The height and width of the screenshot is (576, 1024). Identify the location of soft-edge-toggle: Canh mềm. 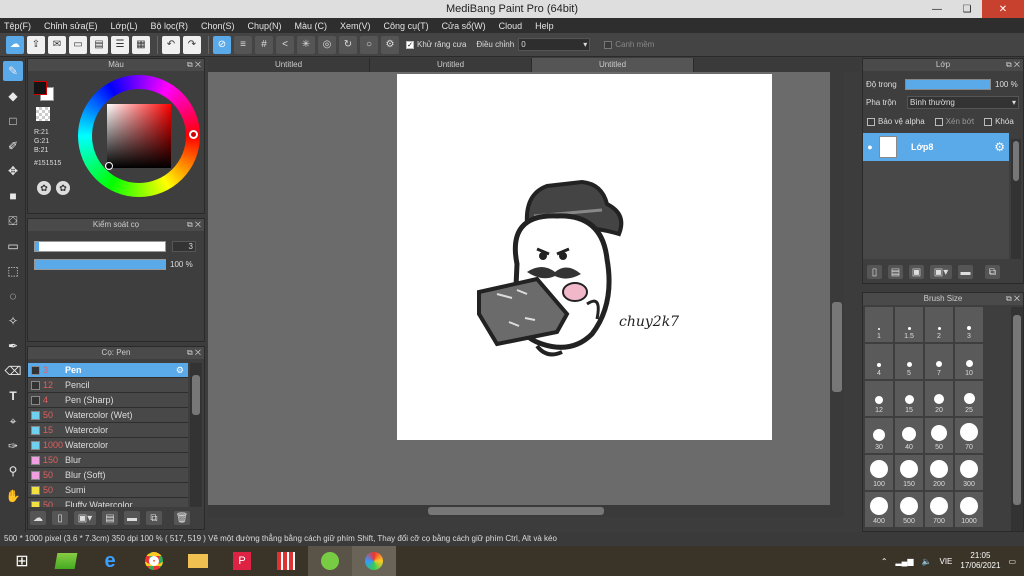
(629, 44).